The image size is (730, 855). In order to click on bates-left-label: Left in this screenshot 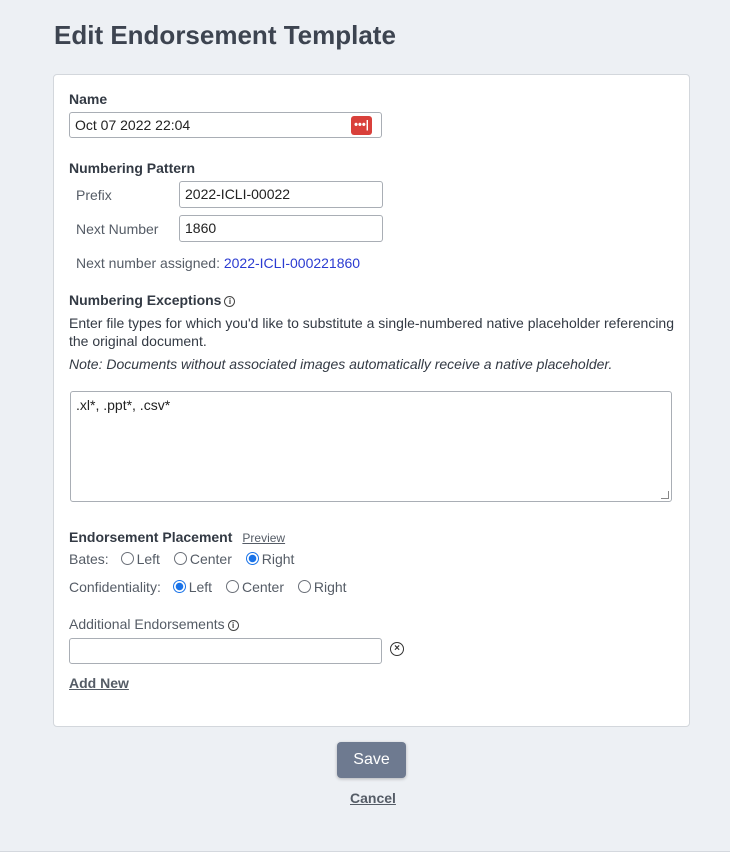, I will do `click(148, 559)`.